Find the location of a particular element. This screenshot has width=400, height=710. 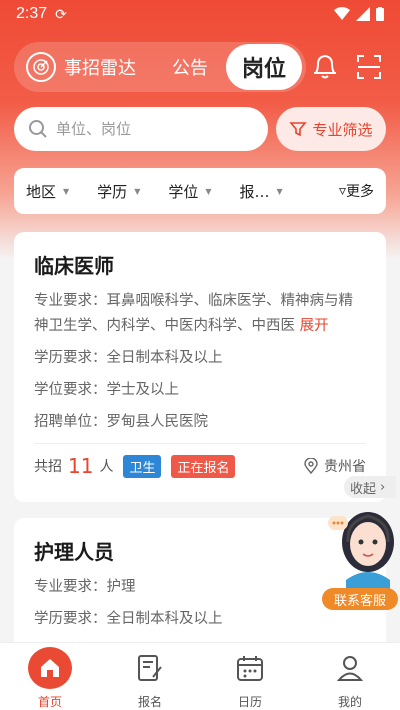

filter-education: 学历 ▼ is located at coordinates (118, 191).